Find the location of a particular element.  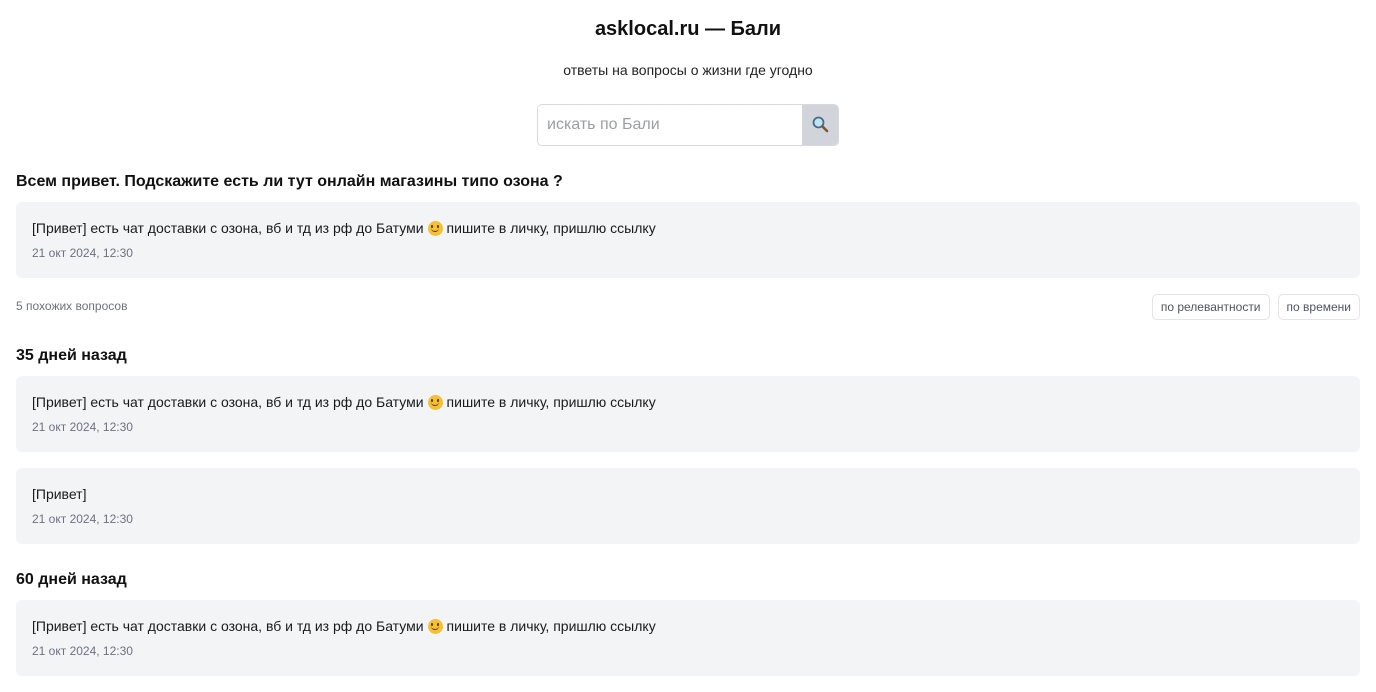

list-item-text-part: [Привет] is located at coordinates (59, 494).